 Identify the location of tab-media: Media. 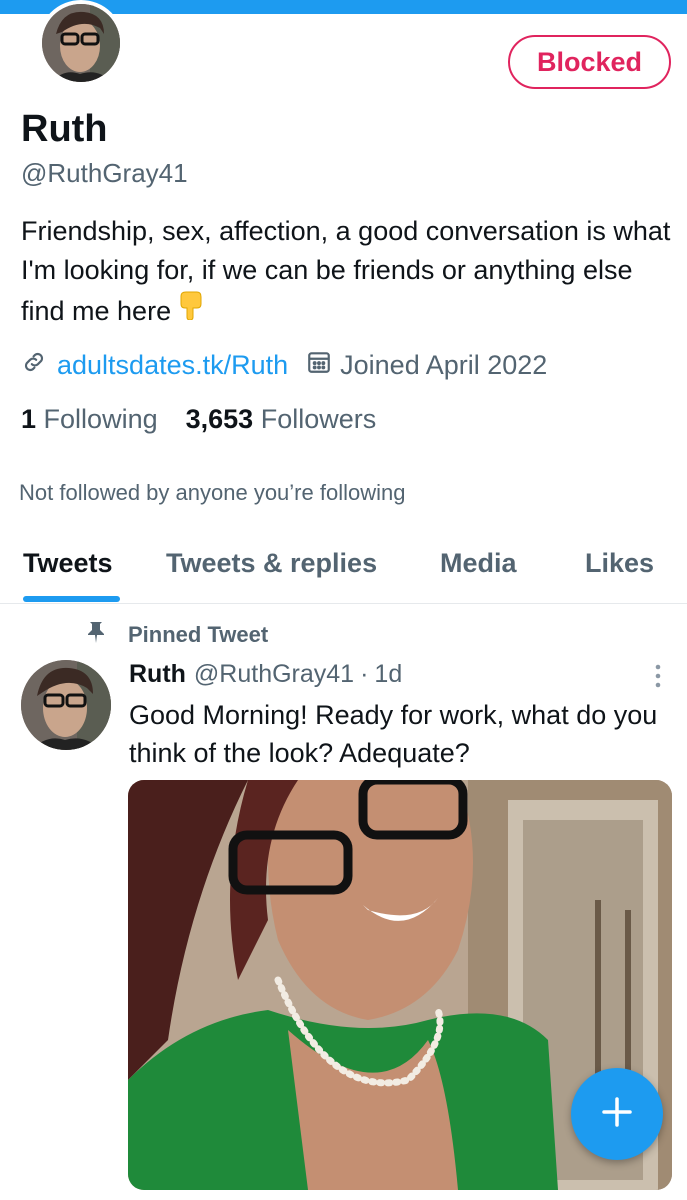
(478, 563).